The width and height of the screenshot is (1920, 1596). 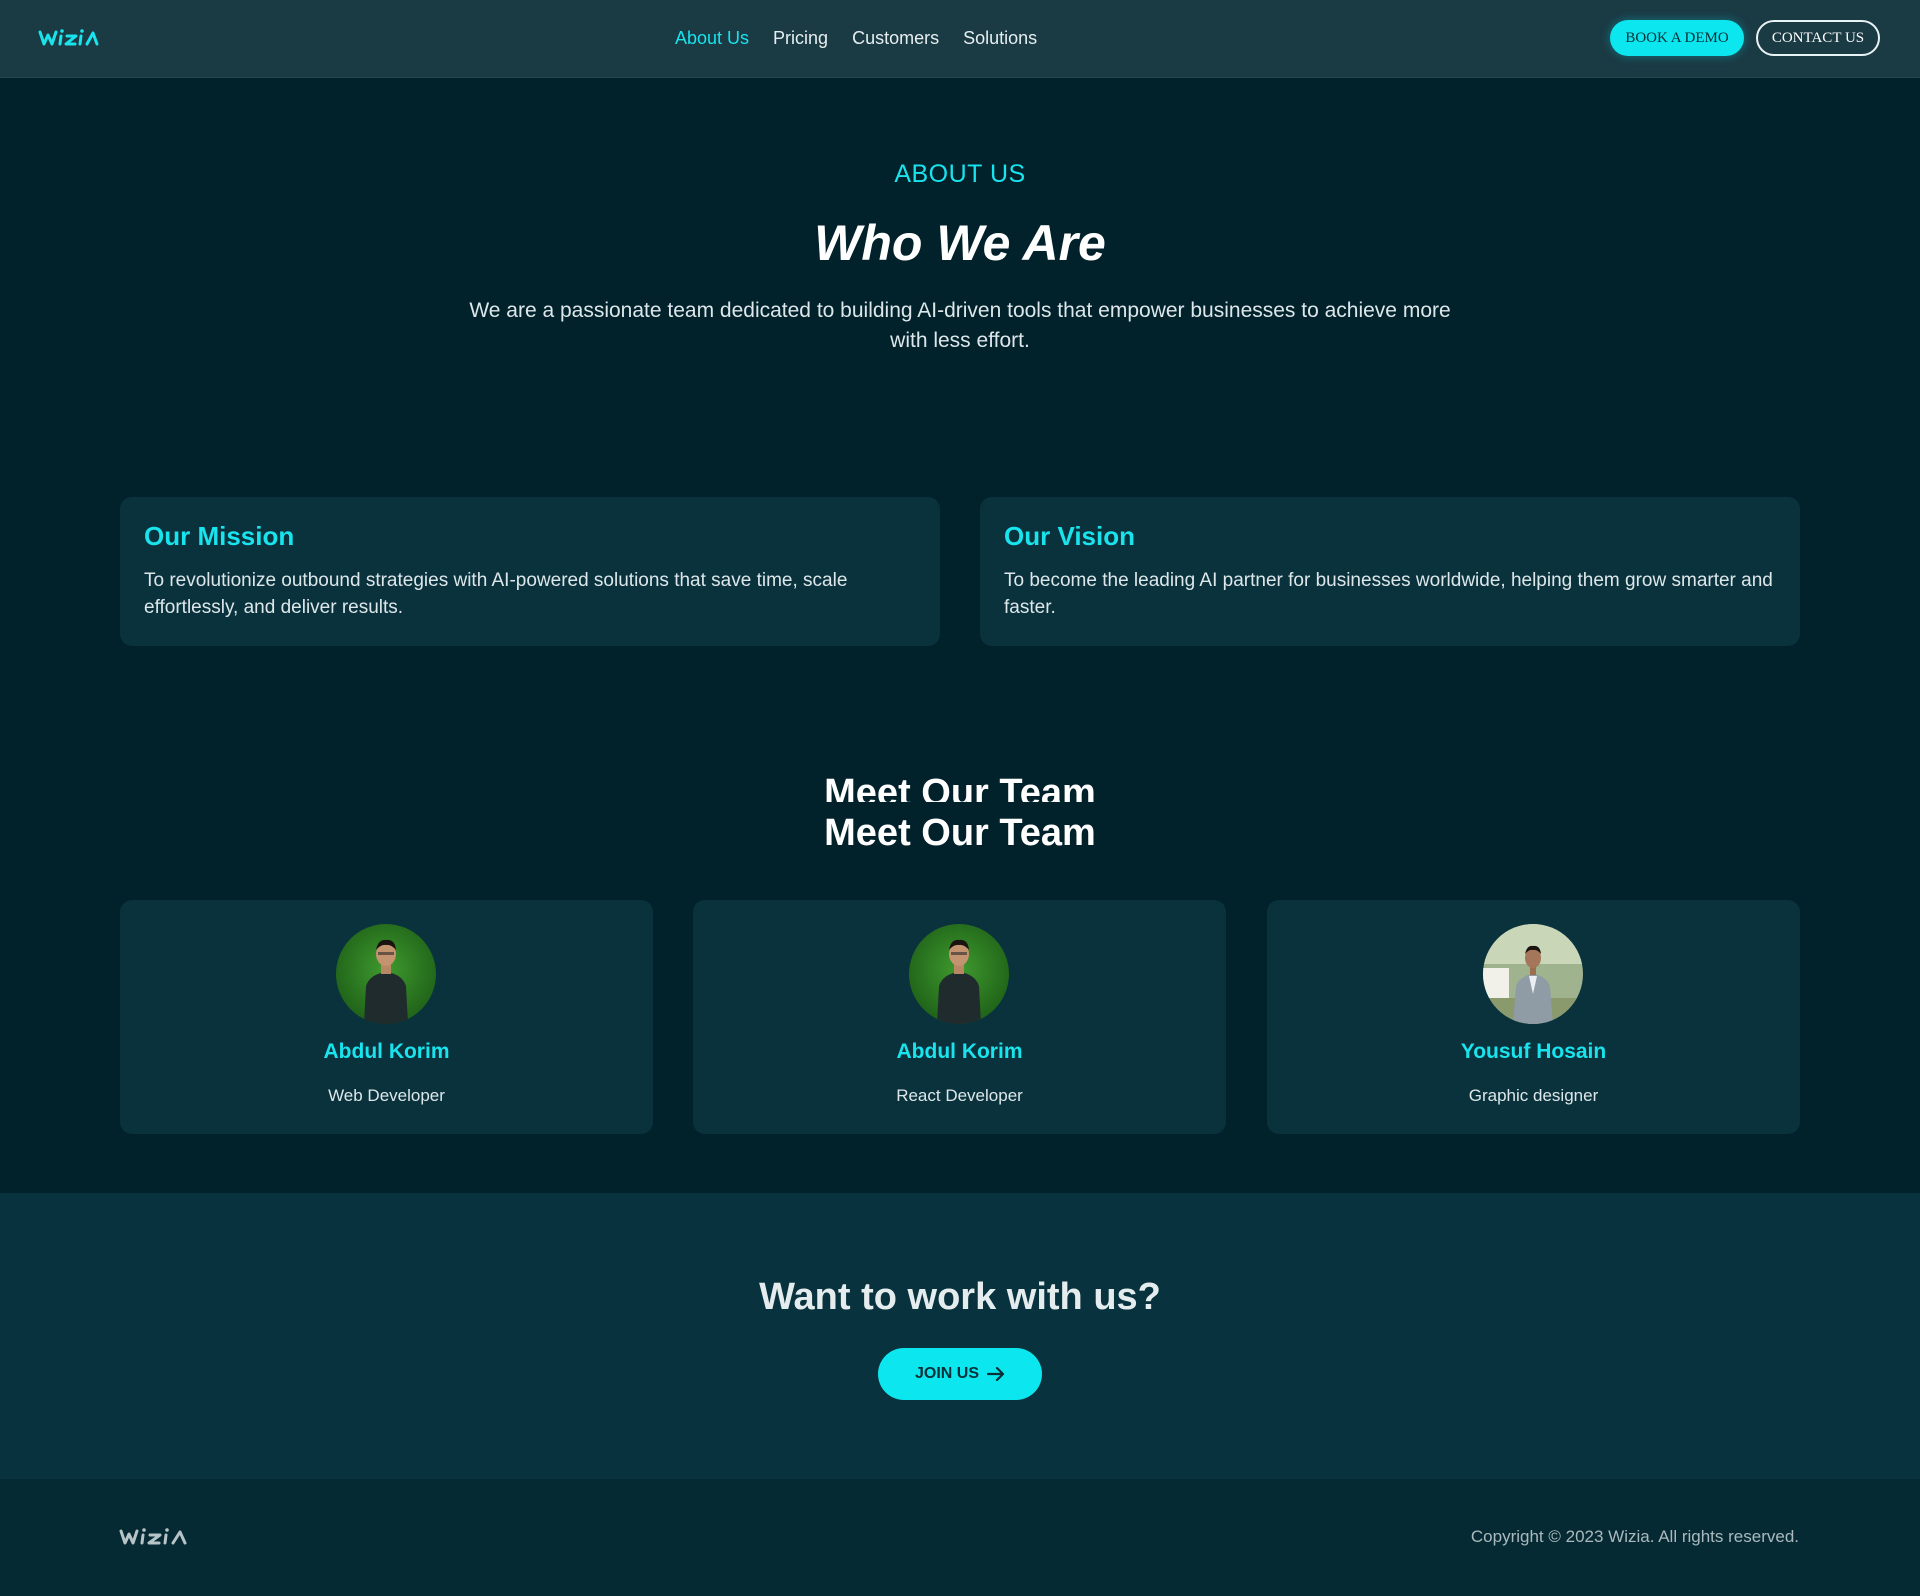 I want to click on main-nav: About Us Pricing Customers Solutions, so click(x=856, y=38).